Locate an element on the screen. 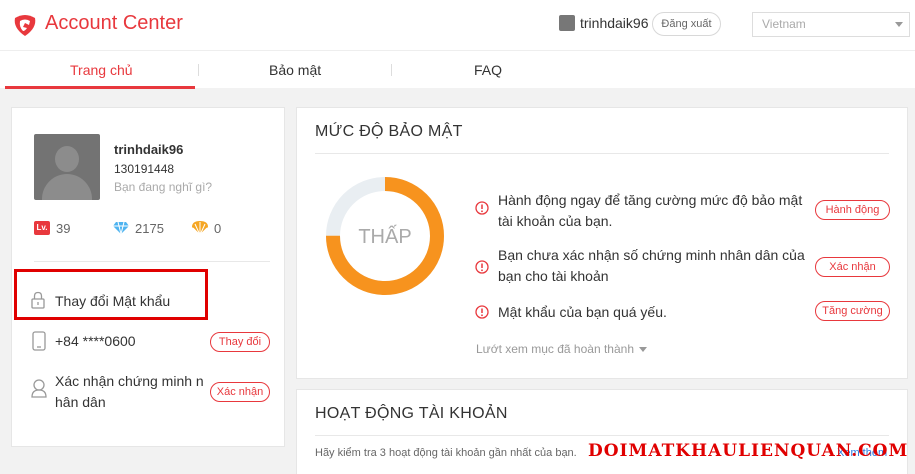 This screenshot has width=915, height=474. id-verify-text-cont: hân dân is located at coordinates (80, 402).